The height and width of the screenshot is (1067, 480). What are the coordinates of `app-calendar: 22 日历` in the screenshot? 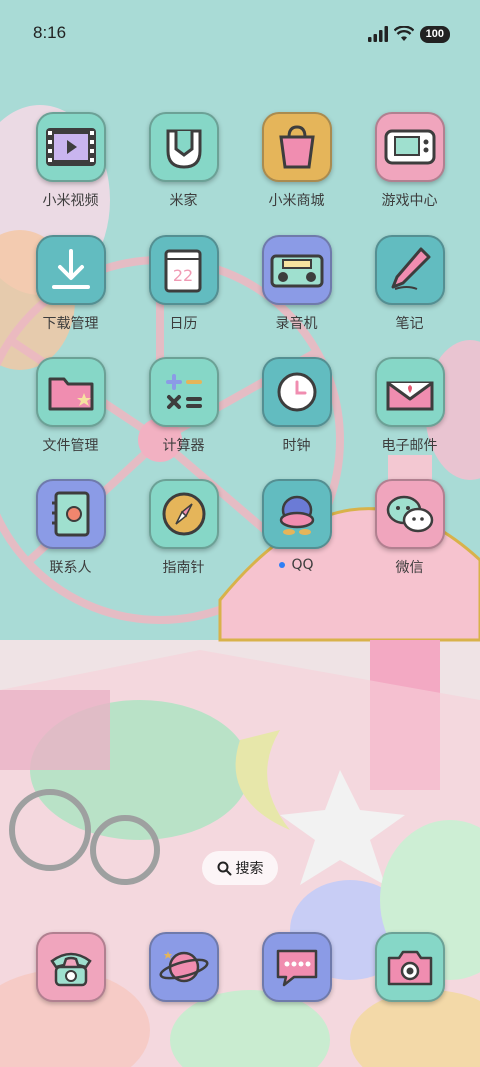 It's located at (183, 284).